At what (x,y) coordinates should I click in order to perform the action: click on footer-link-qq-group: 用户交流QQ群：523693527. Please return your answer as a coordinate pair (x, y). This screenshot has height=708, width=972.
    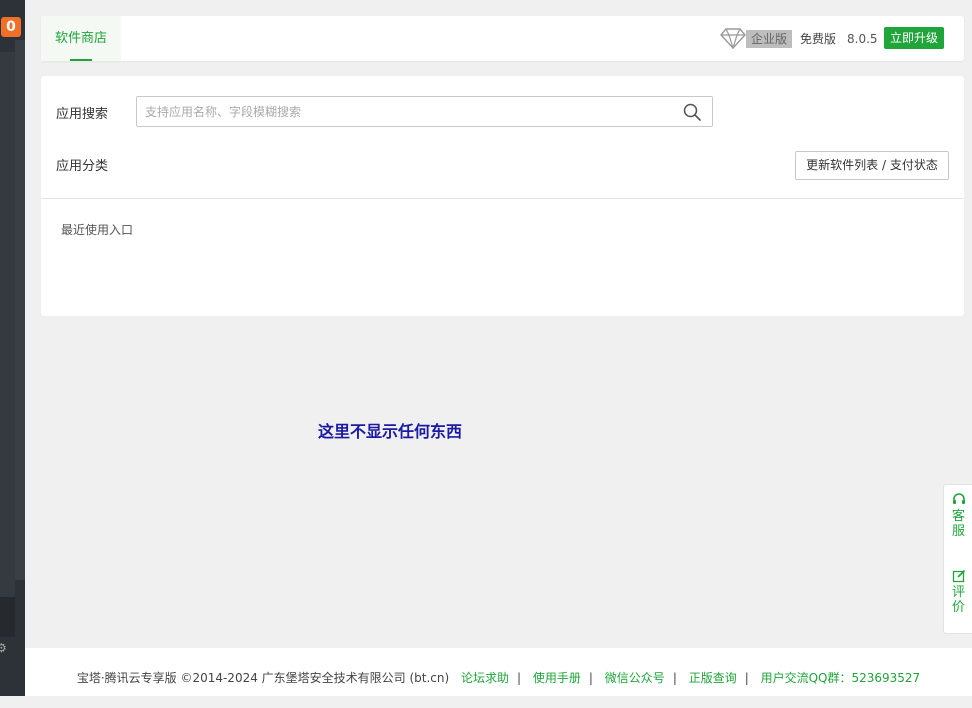
    Looking at the image, I should click on (841, 678).